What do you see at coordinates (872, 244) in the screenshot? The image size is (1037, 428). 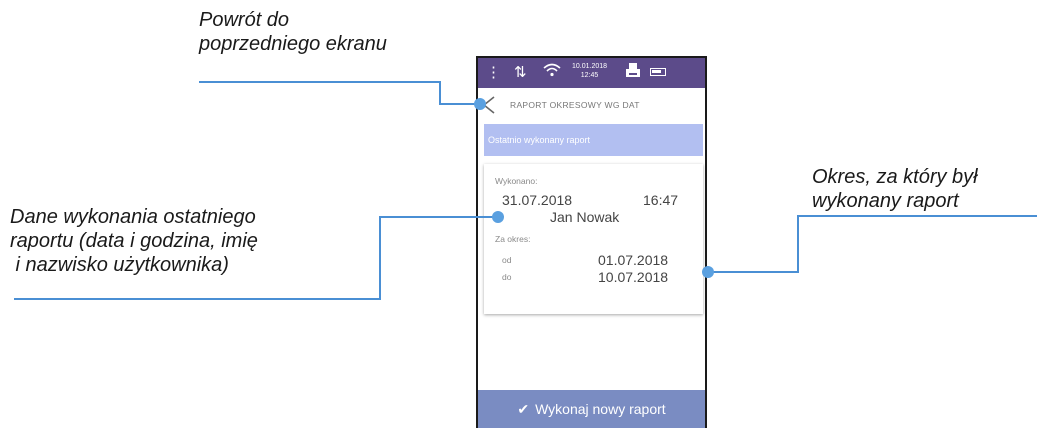 I see `connector-period` at bounding box center [872, 244].